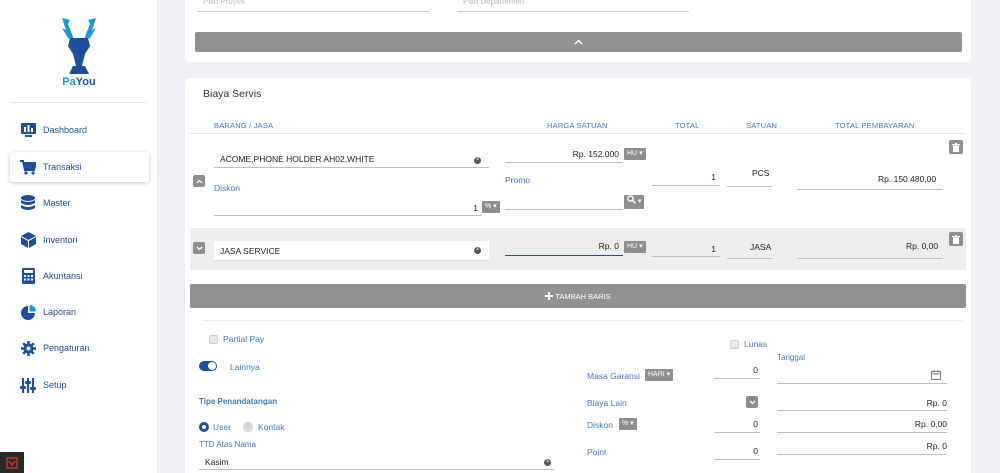 The image size is (1000, 473). I want to click on gear-icon, so click(28, 348).